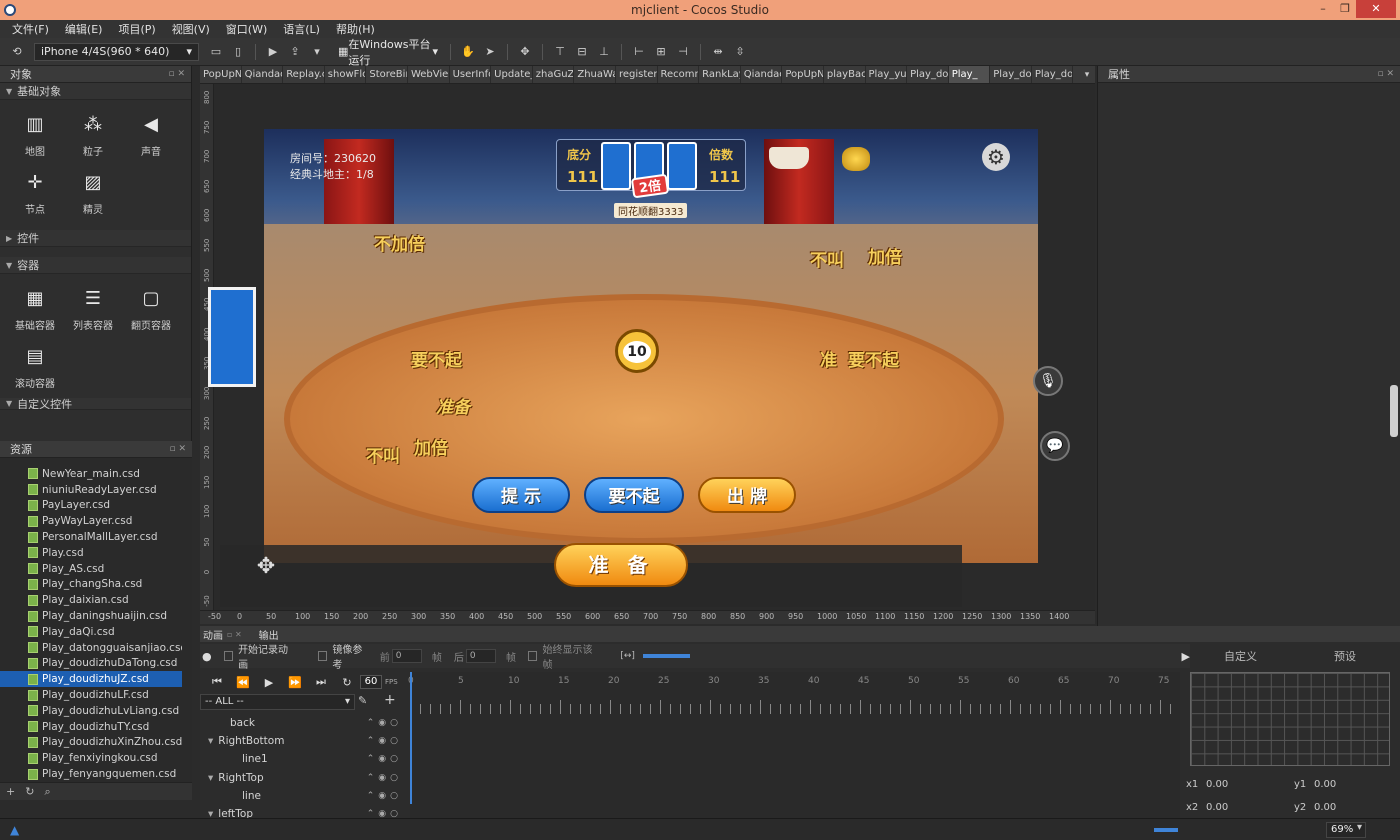 This screenshot has height=840, width=1400. Describe the element at coordinates (305, 723) in the screenshot. I see `animation-node-row: back ⌃◉○` at that location.